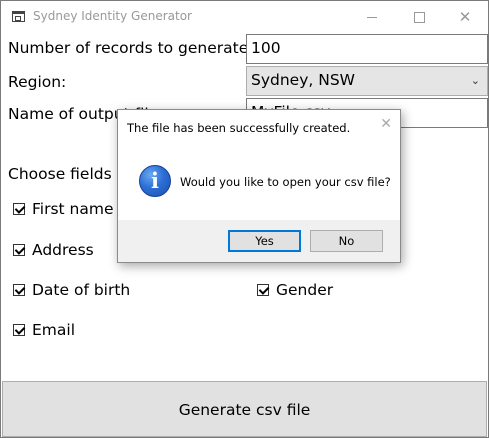  Describe the element at coordinates (73, 209) in the screenshot. I see `checkbox-label: First name` at that location.